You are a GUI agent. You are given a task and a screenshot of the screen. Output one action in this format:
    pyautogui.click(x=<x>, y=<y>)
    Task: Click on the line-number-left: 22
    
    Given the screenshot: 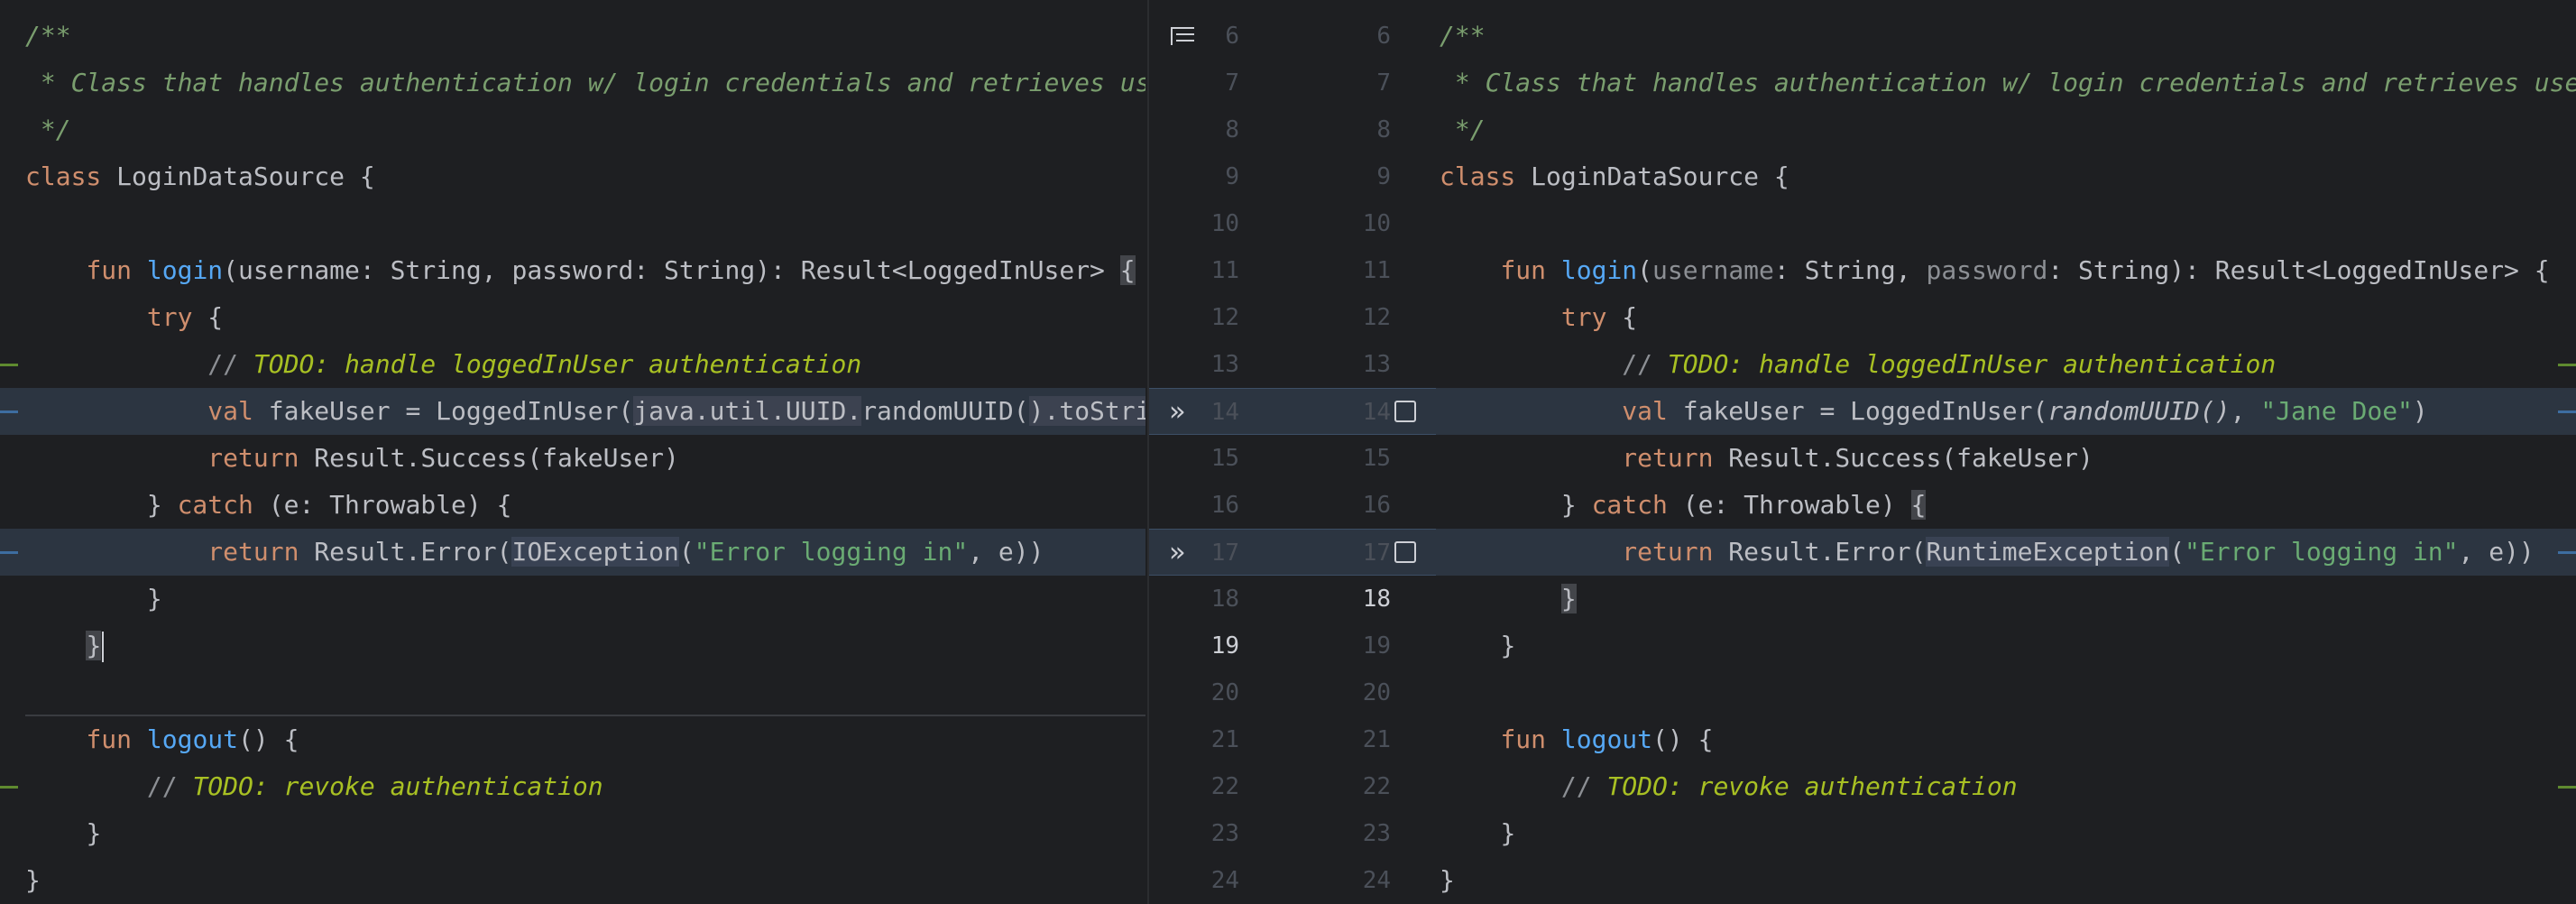 What is the action you would take?
    pyautogui.click(x=1224, y=786)
    